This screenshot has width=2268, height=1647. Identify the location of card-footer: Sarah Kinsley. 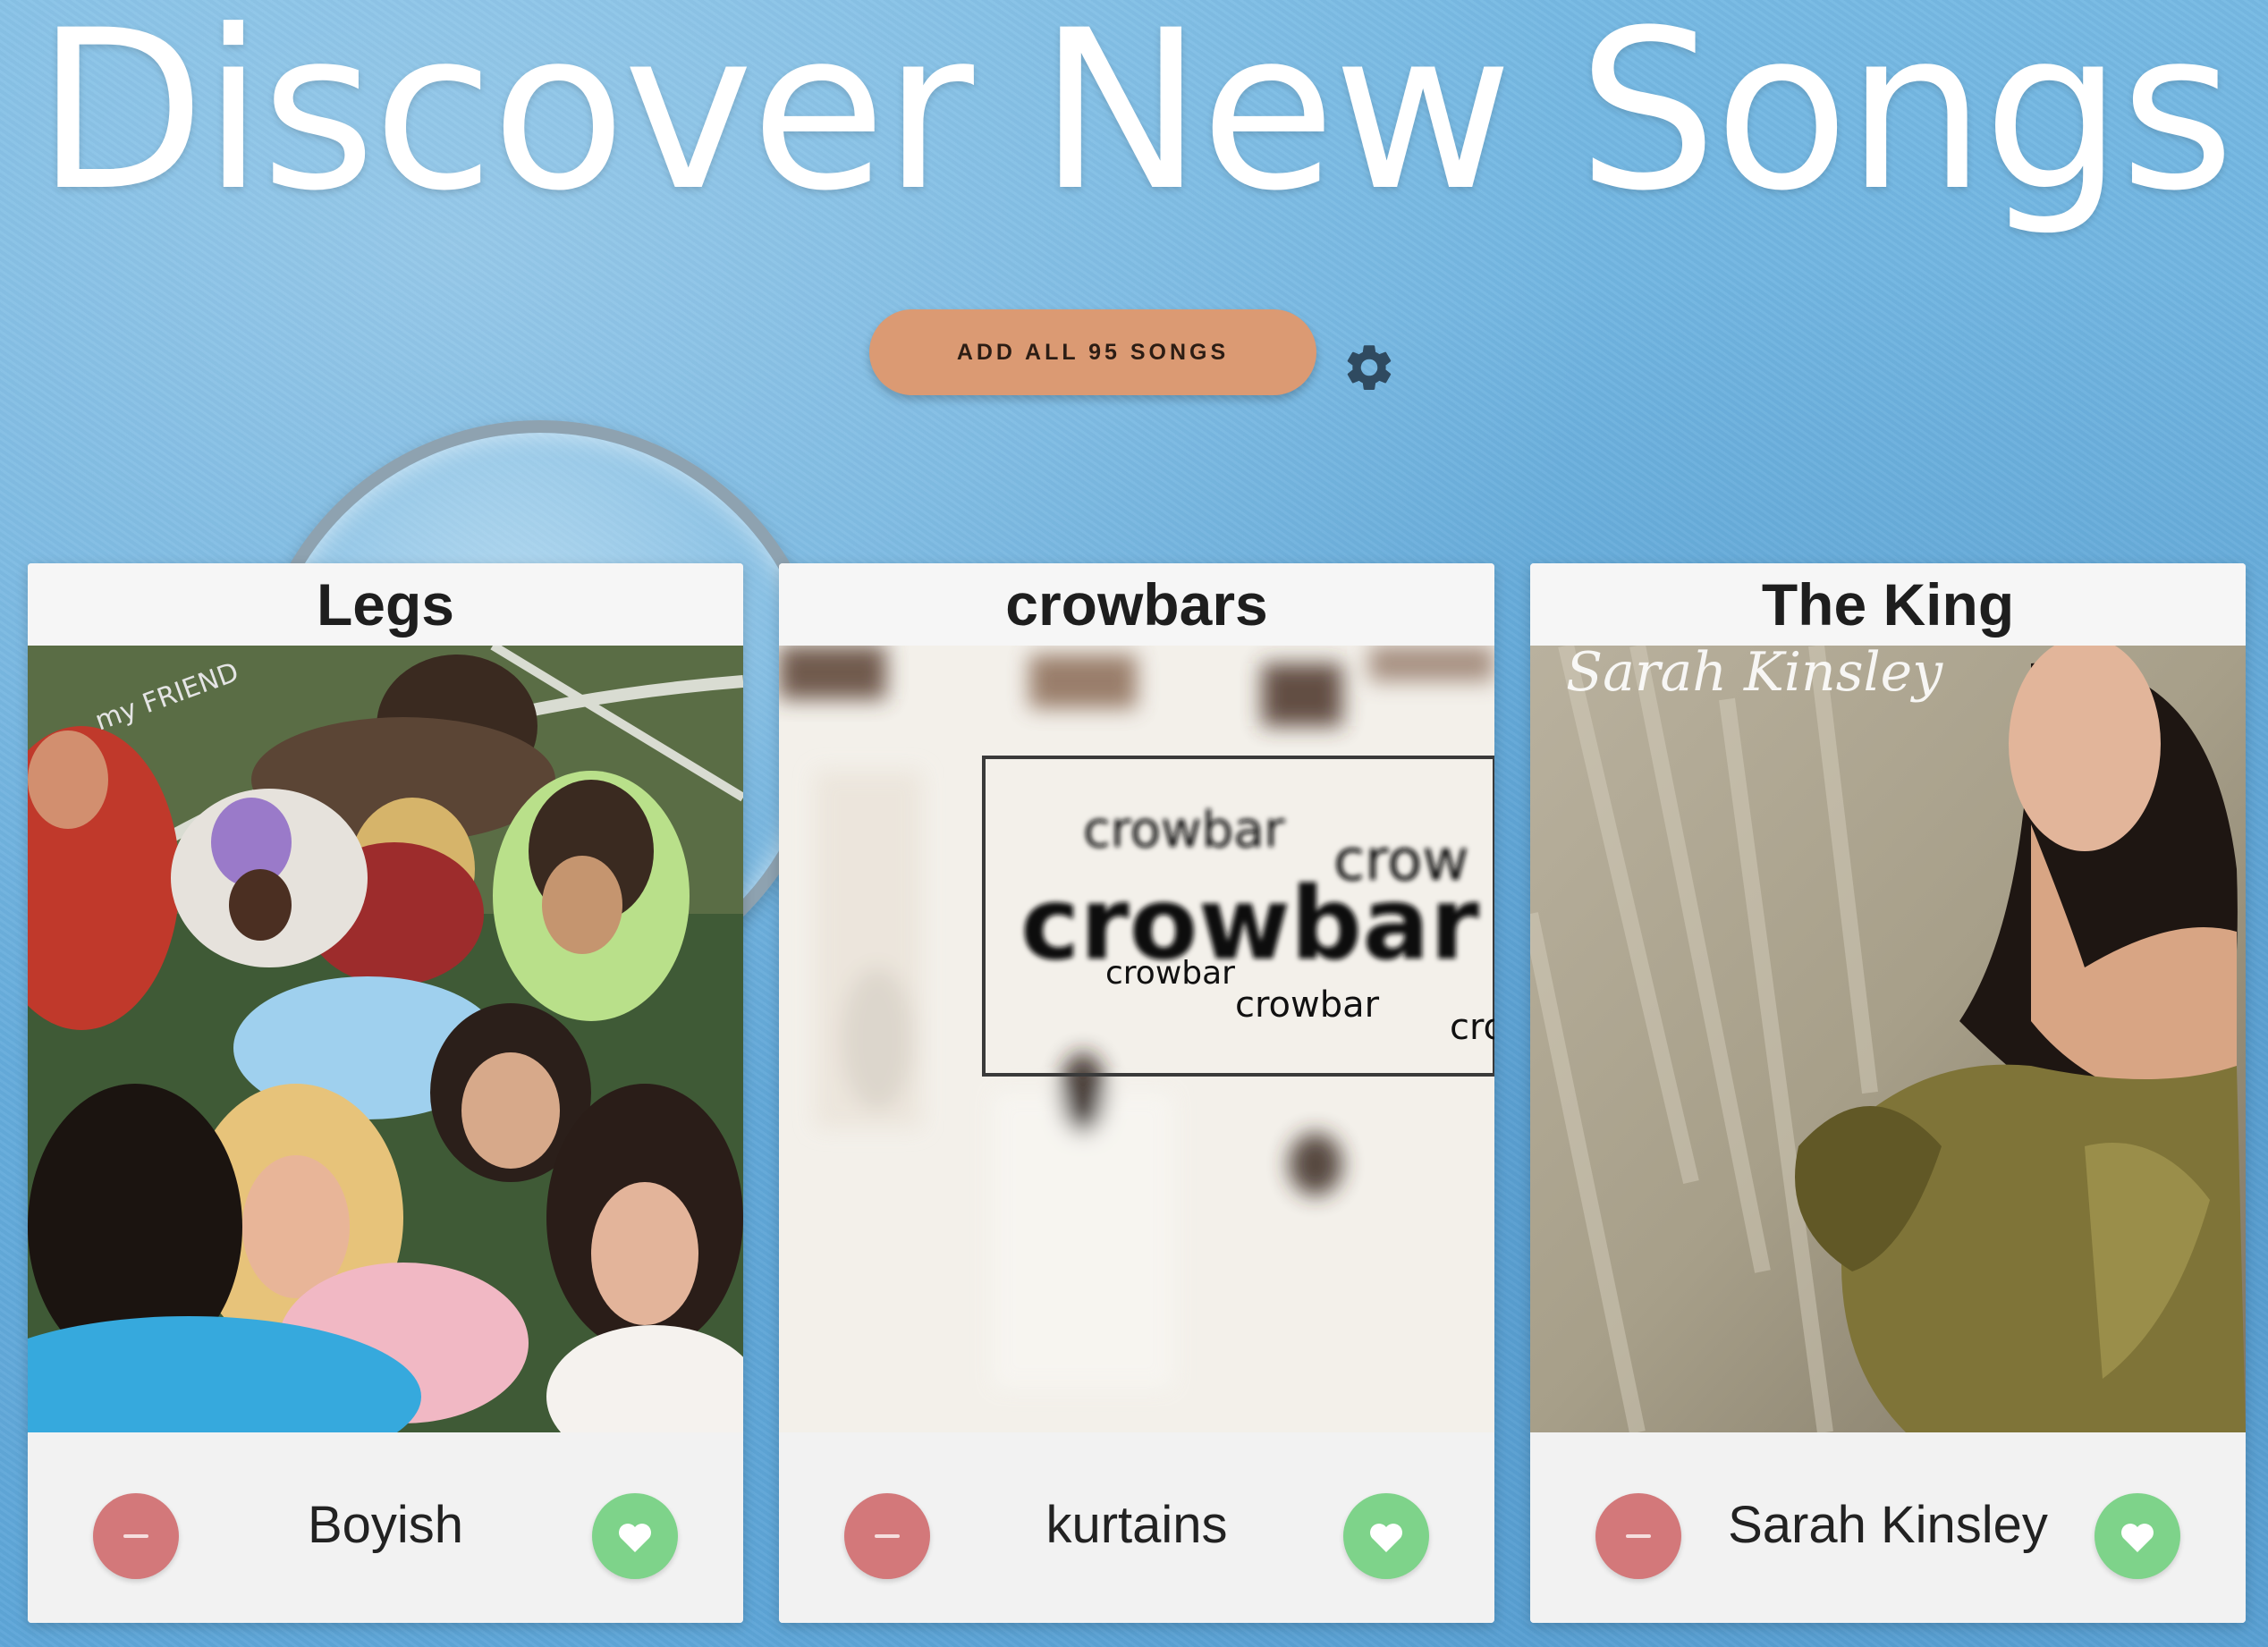
(1888, 1527).